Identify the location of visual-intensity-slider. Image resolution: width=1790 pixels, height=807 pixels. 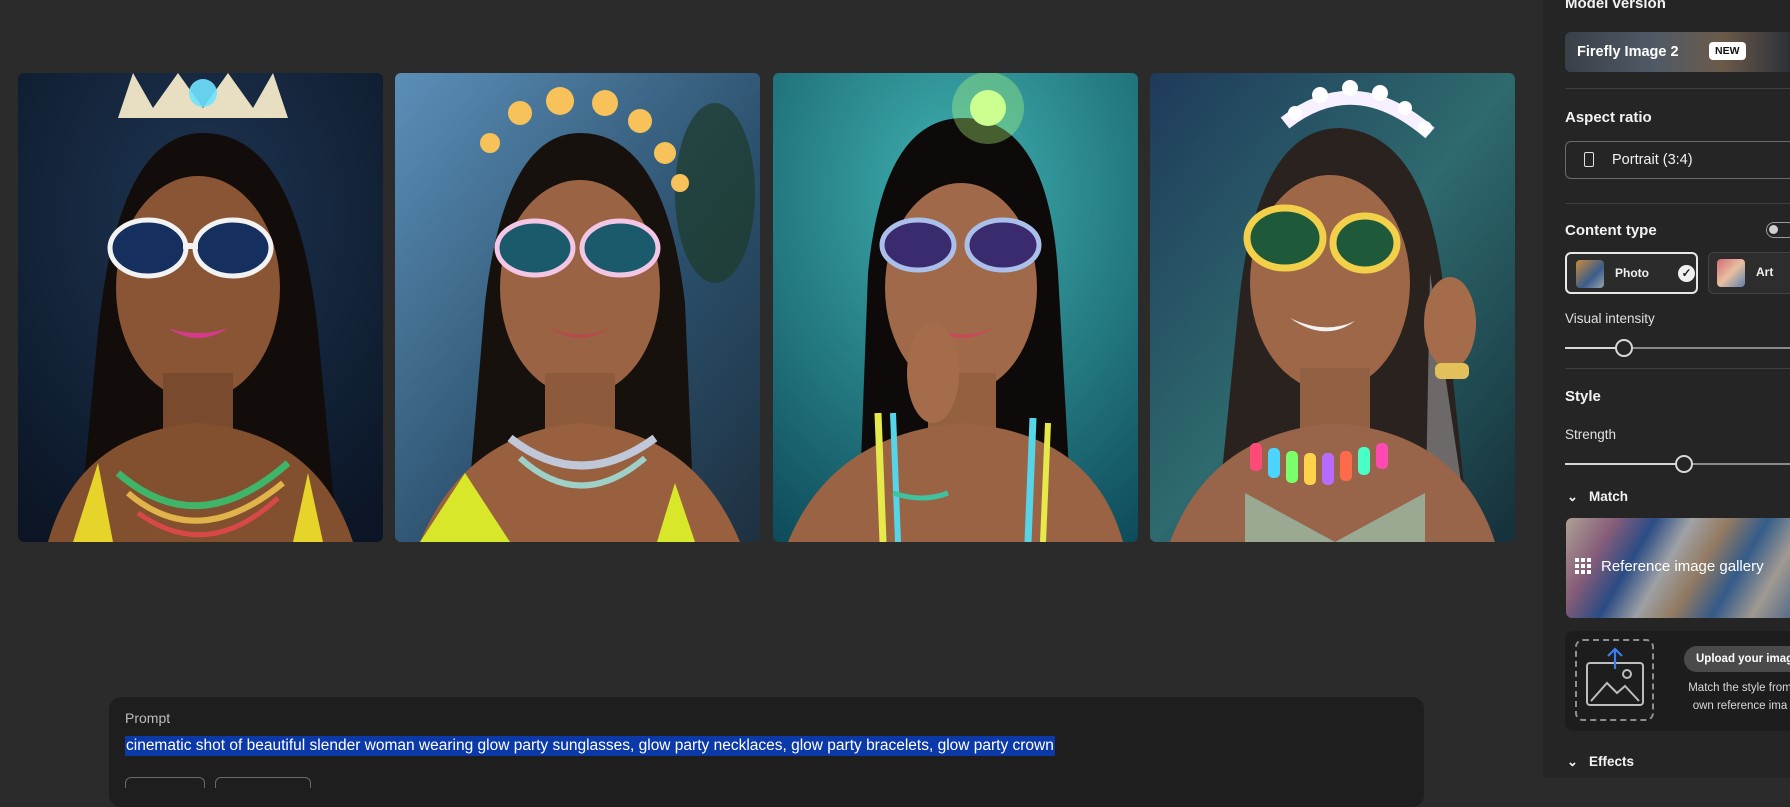
(1677, 348).